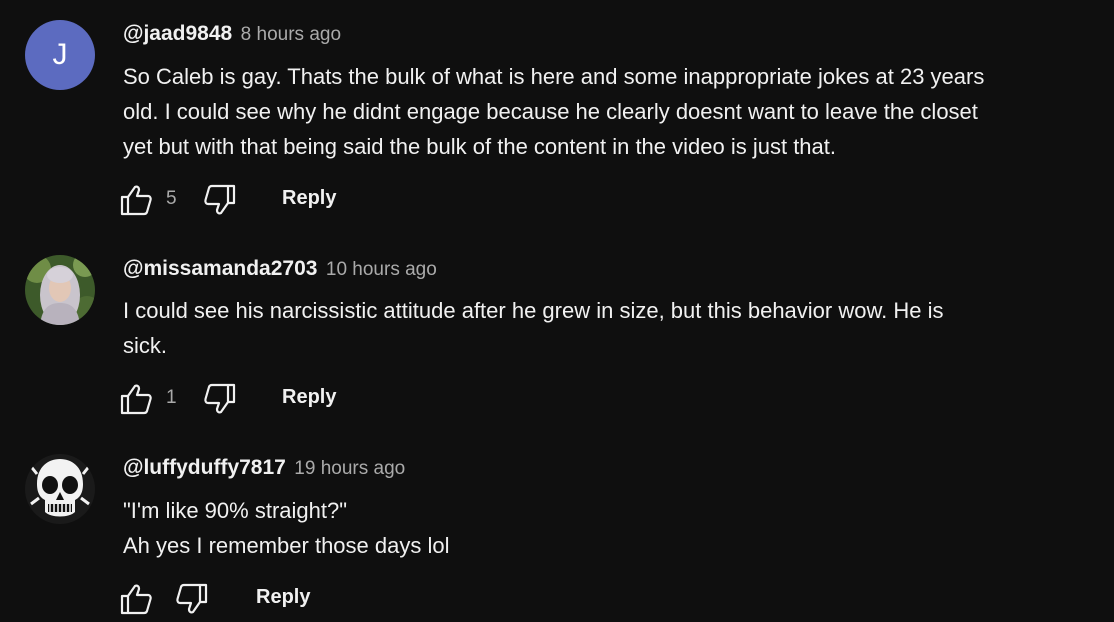 The height and width of the screenshot is (622, 1114). I want to click on avatar: J, so click(60, 55).